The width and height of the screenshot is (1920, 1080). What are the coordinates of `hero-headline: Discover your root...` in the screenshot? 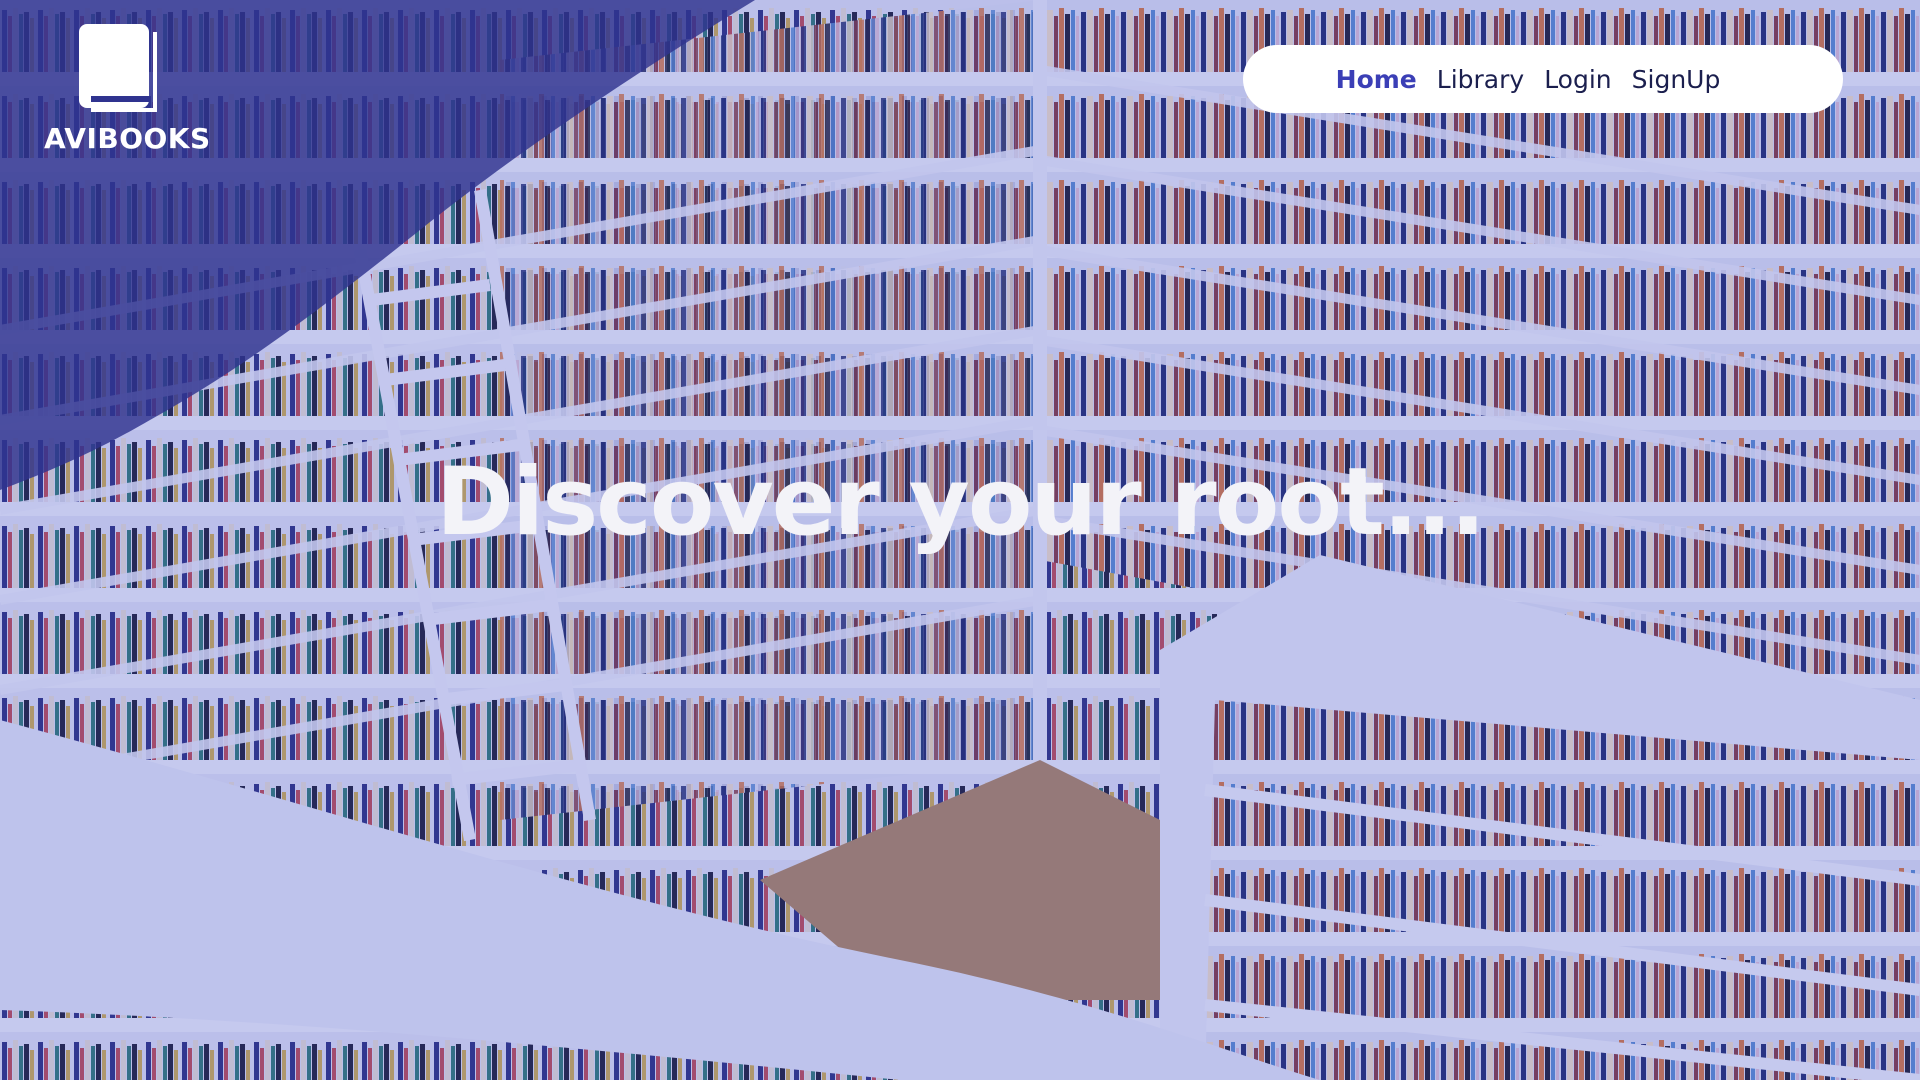 It's located at (960, 502).